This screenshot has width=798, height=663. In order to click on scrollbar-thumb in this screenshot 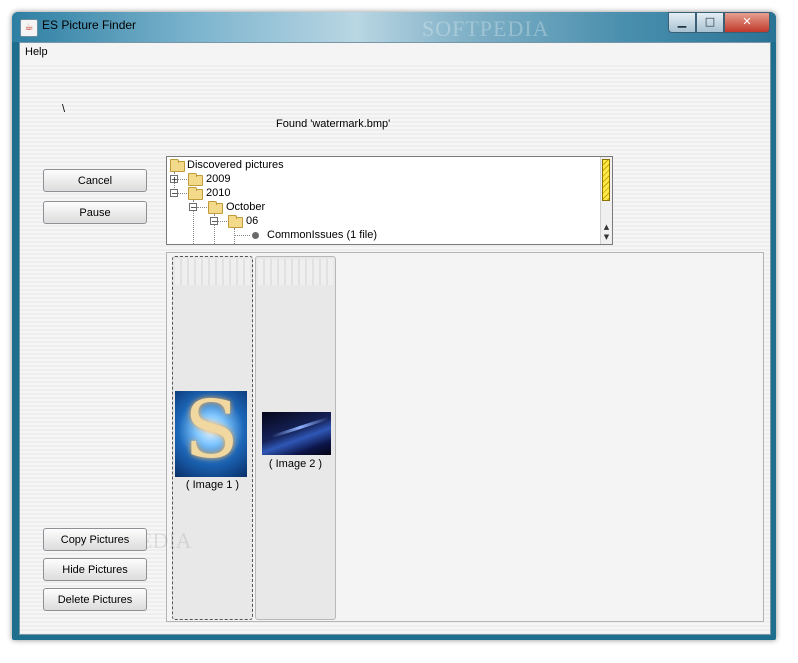, I will do `click(606, 180)`.